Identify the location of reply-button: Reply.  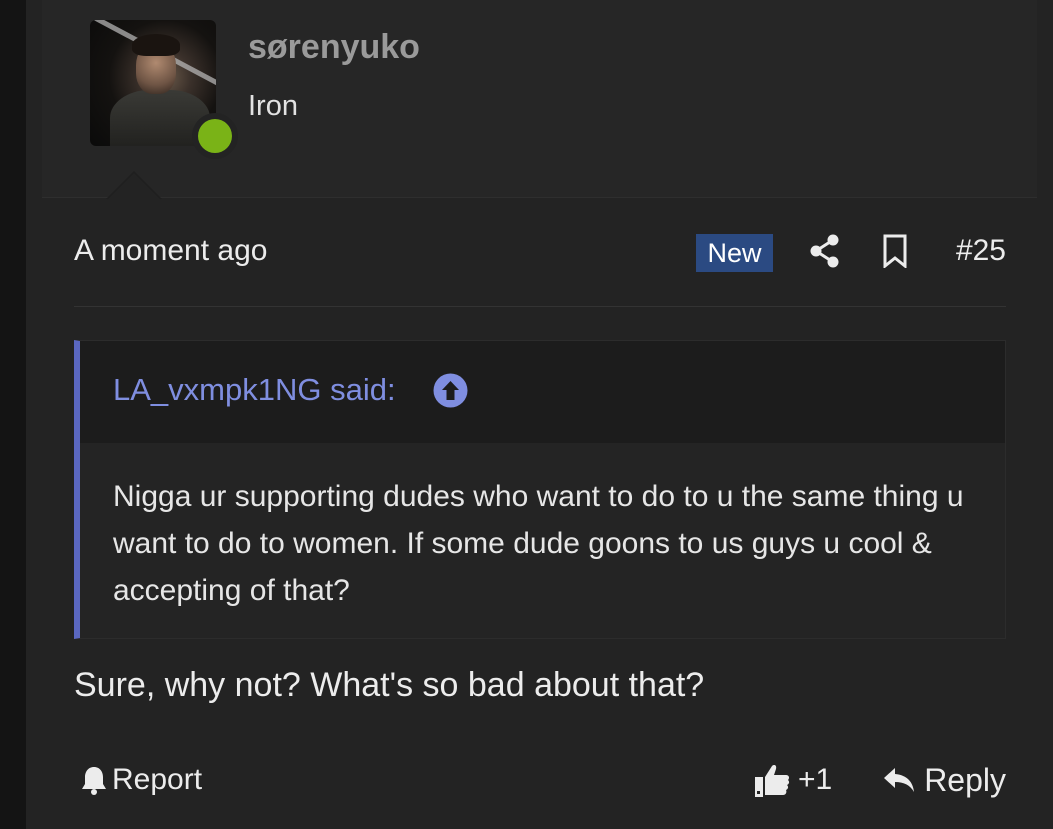
(944, 780).